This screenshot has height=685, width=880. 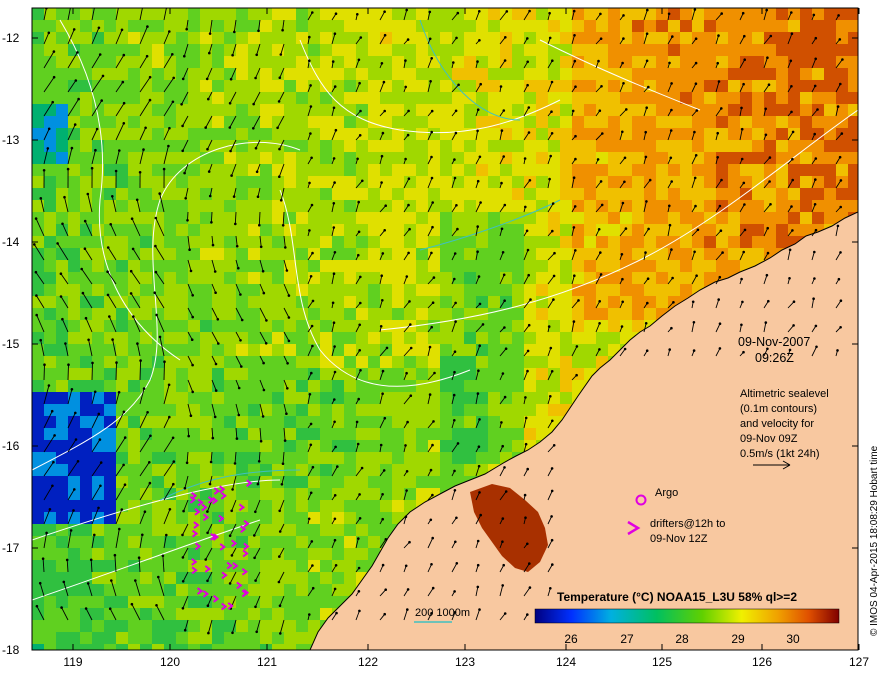 I want to click on x-tick-label: 126, so click(x=762, y=662).